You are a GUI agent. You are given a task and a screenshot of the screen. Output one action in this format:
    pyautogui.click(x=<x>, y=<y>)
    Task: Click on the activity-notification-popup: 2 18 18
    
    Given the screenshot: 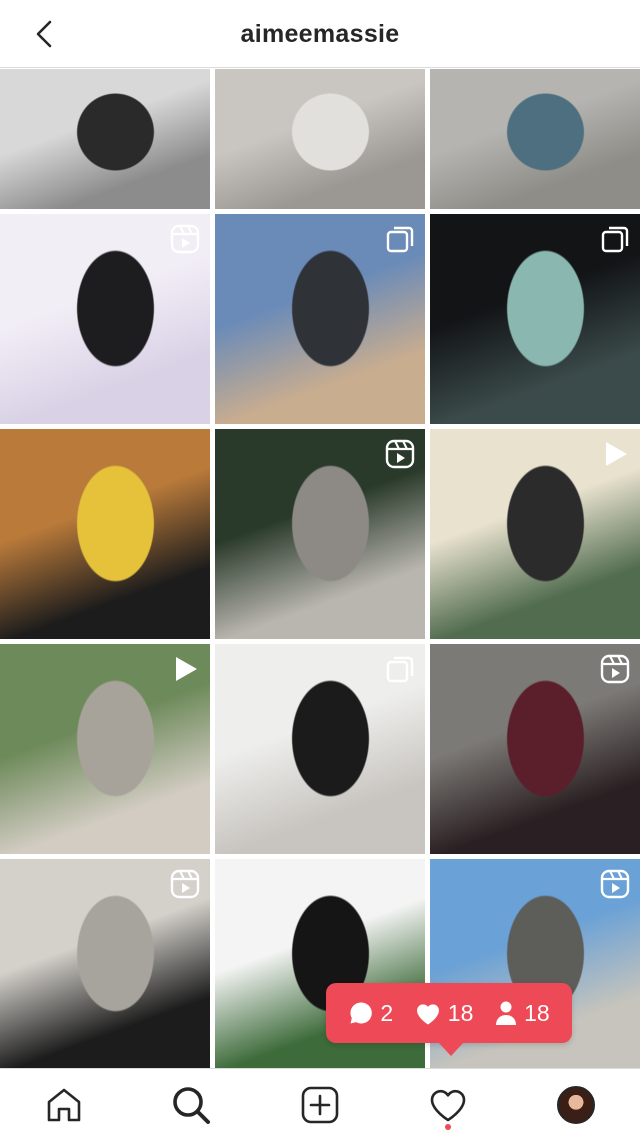 What is the action you would take?
    pyautogui.click(x=449, y=1019)
    